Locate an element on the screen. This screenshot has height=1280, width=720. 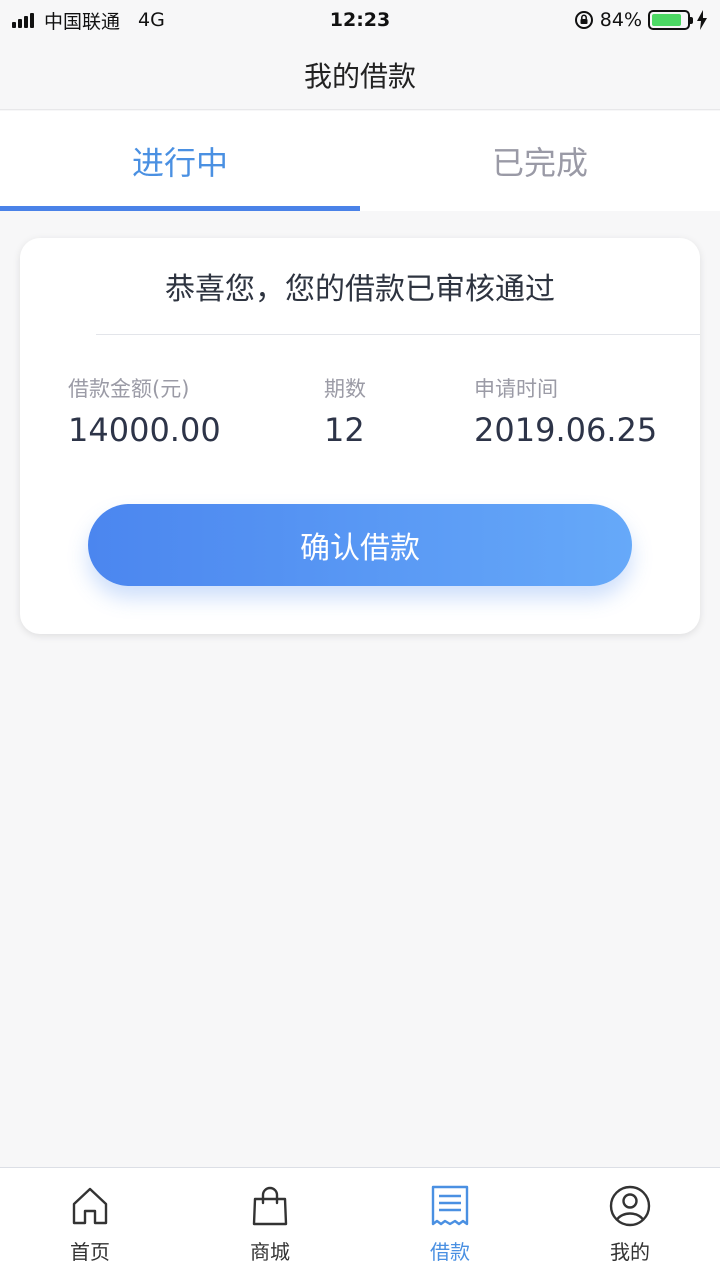
date-value: 2019.06.25 is located at coordinates (566, 430).